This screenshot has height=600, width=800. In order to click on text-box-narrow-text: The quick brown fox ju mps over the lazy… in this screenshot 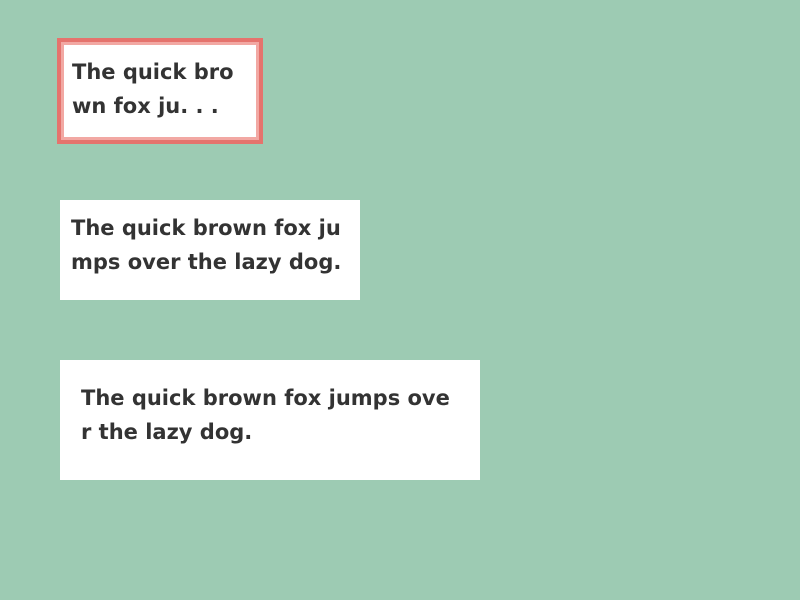, I will do `click(206, 245)`.